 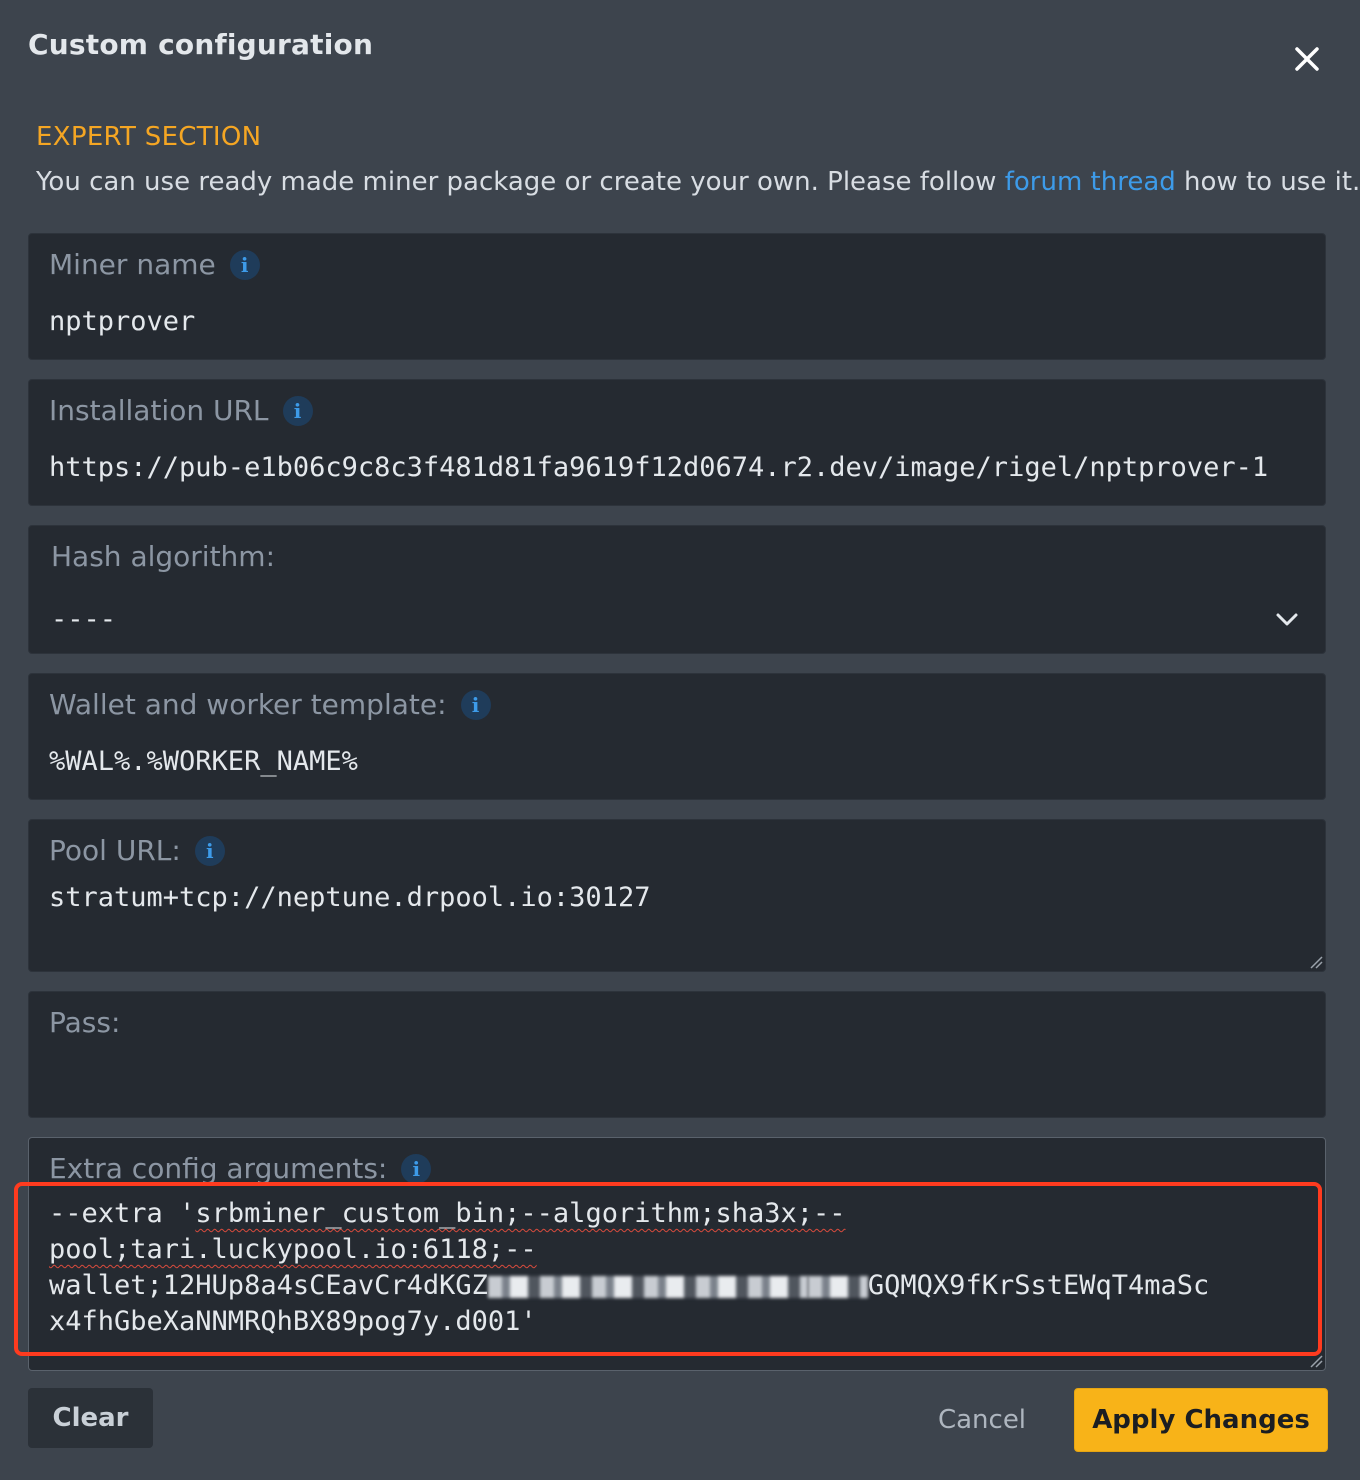 I want to click on installation-url-label: Installation URL, so click(x=159, y=410).